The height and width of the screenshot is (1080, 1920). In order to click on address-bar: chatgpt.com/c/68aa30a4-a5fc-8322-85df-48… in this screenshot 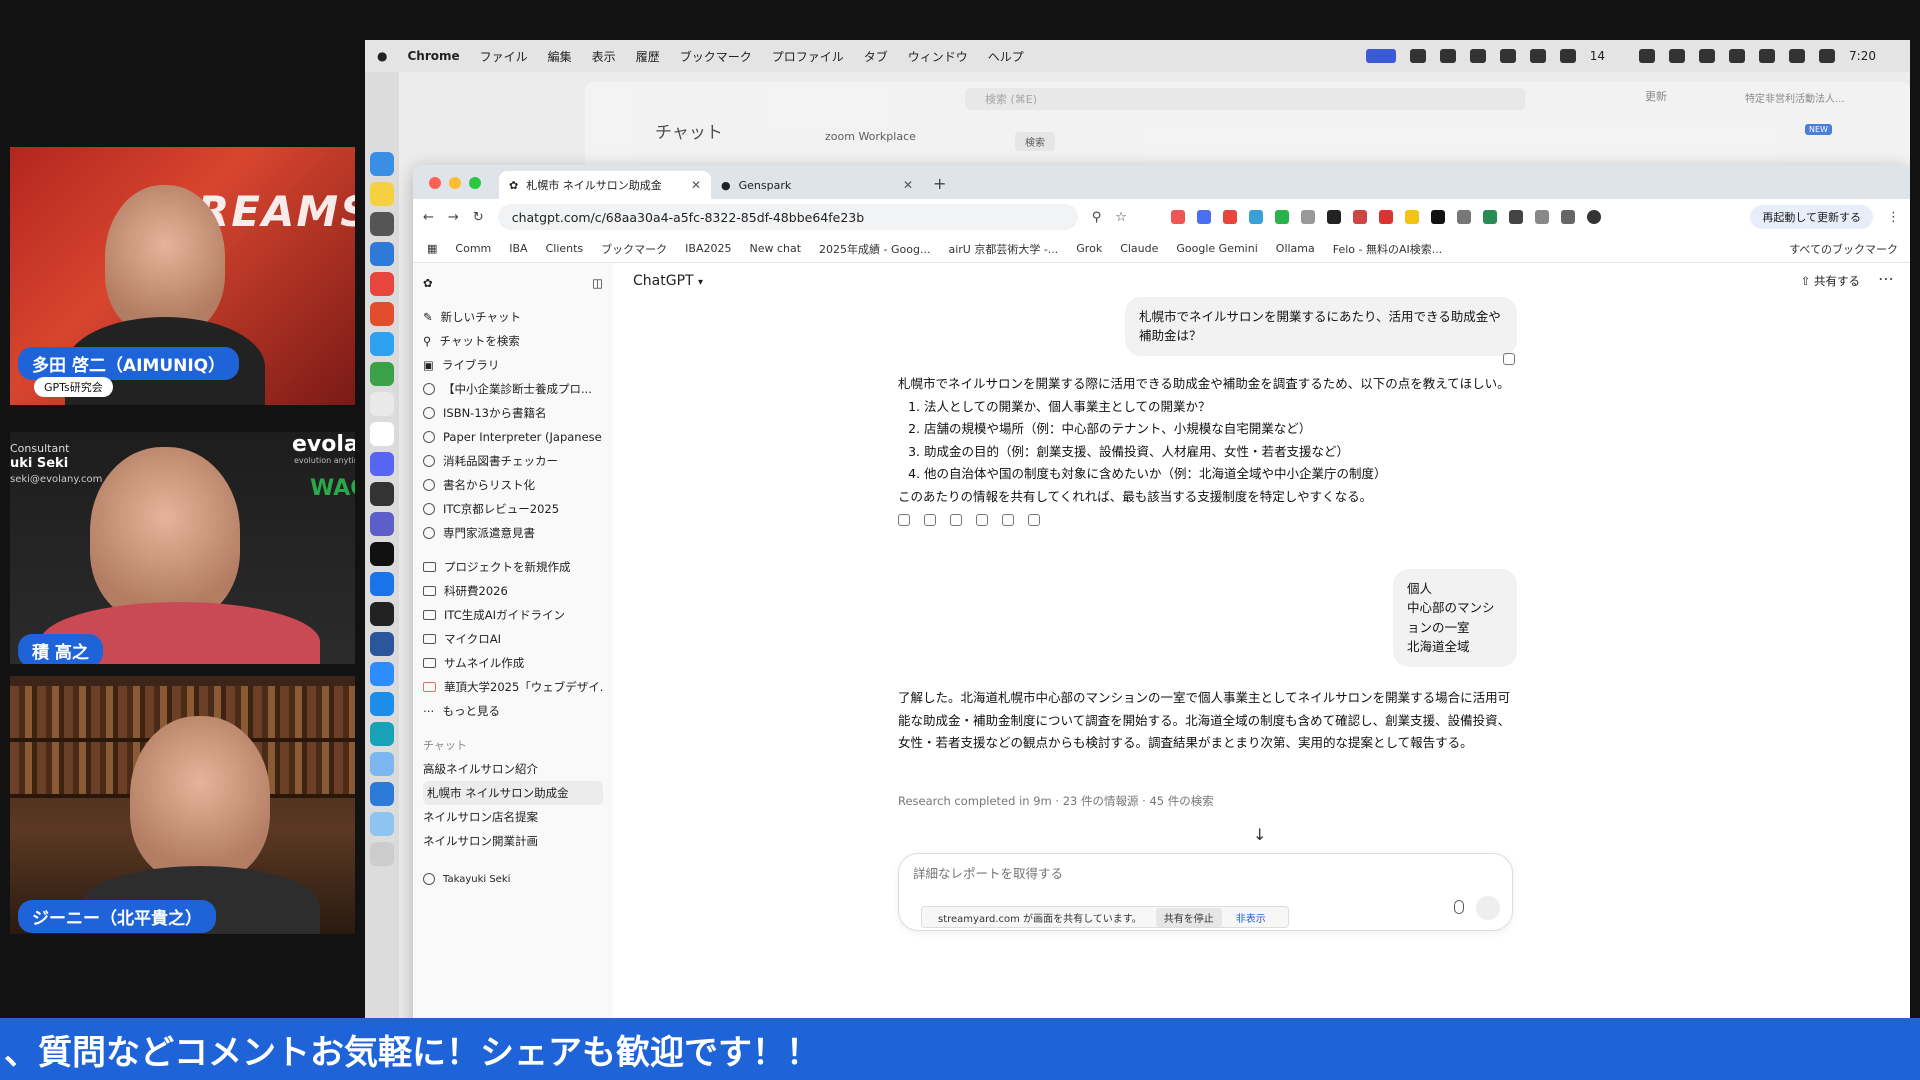, I will do `click(787, 217)`.